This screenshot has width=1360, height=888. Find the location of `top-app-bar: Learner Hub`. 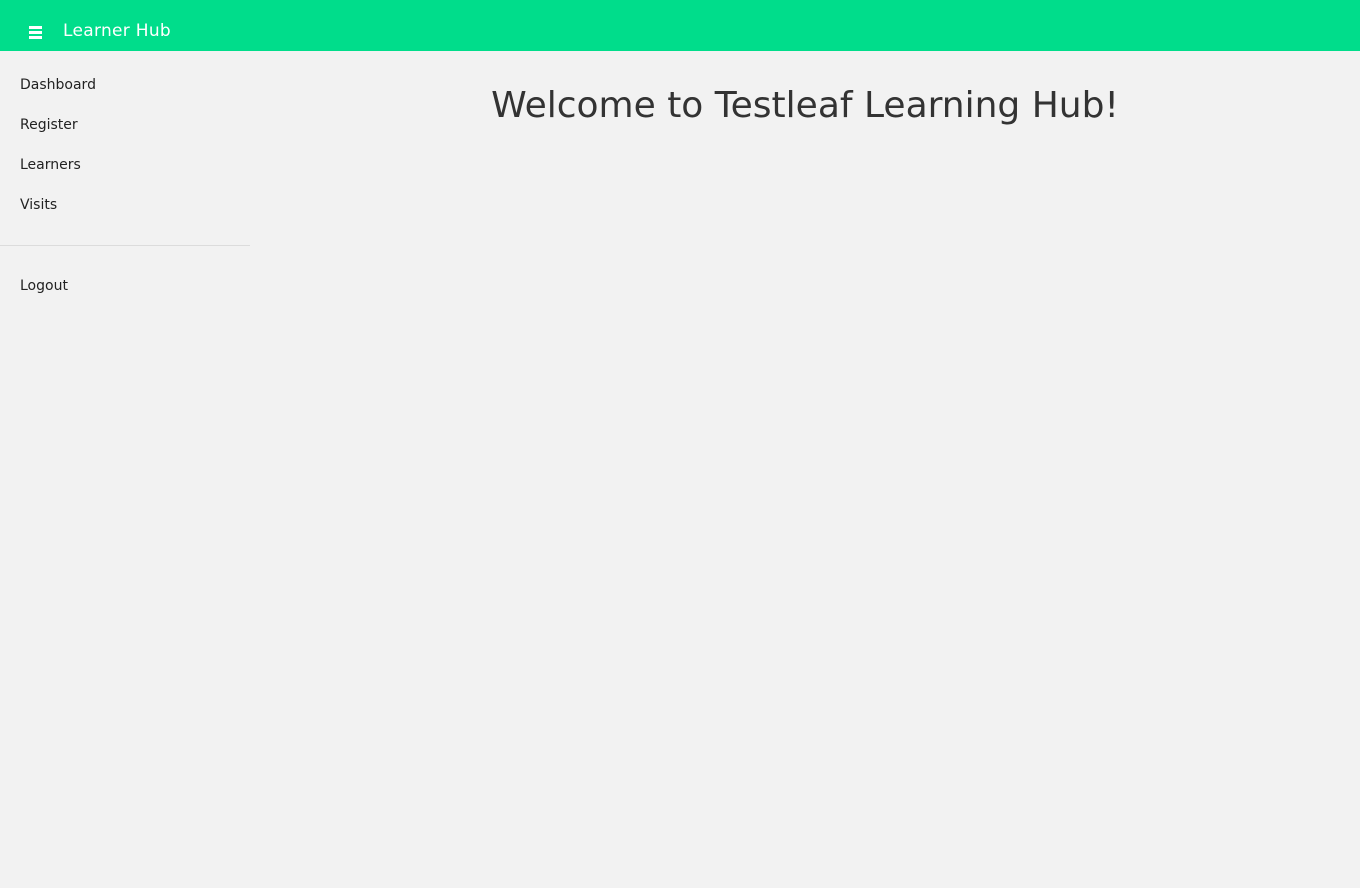

top-app-bar: Learner Hub is located at coordinates (680, 25).